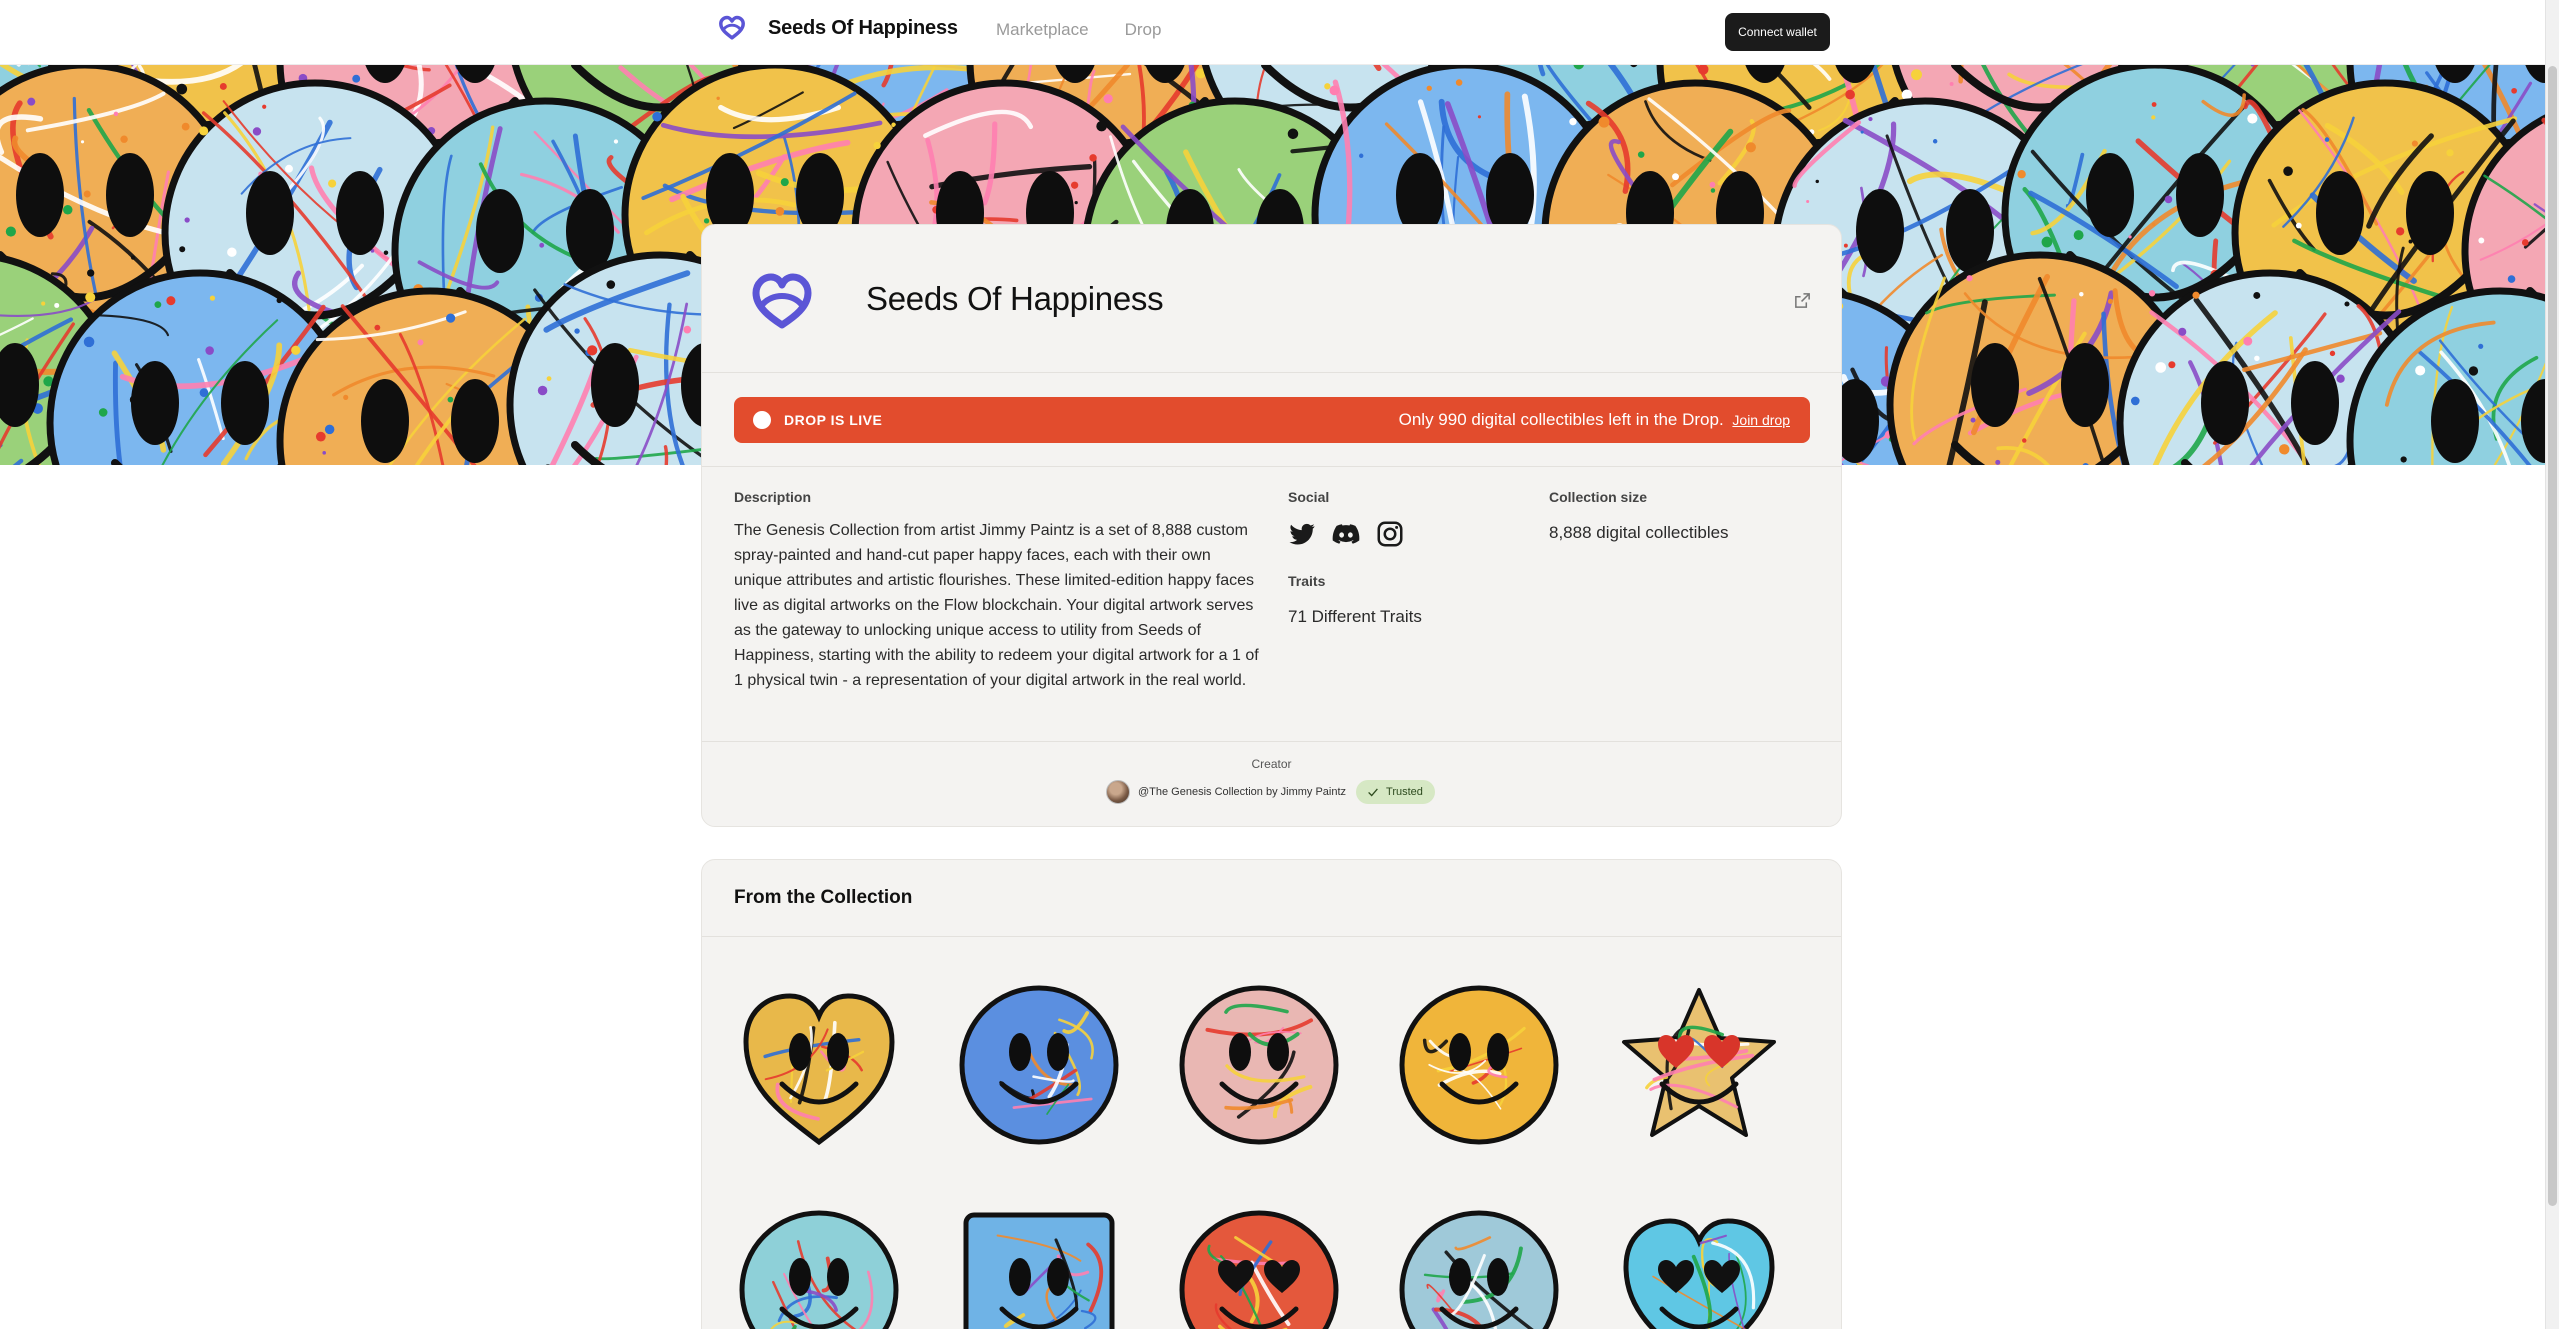 This screenshot has height=1329, width=2559. Describe the element at coordinates (732, 28) in the screenshot. I see `heart-logo-icon` at that location.